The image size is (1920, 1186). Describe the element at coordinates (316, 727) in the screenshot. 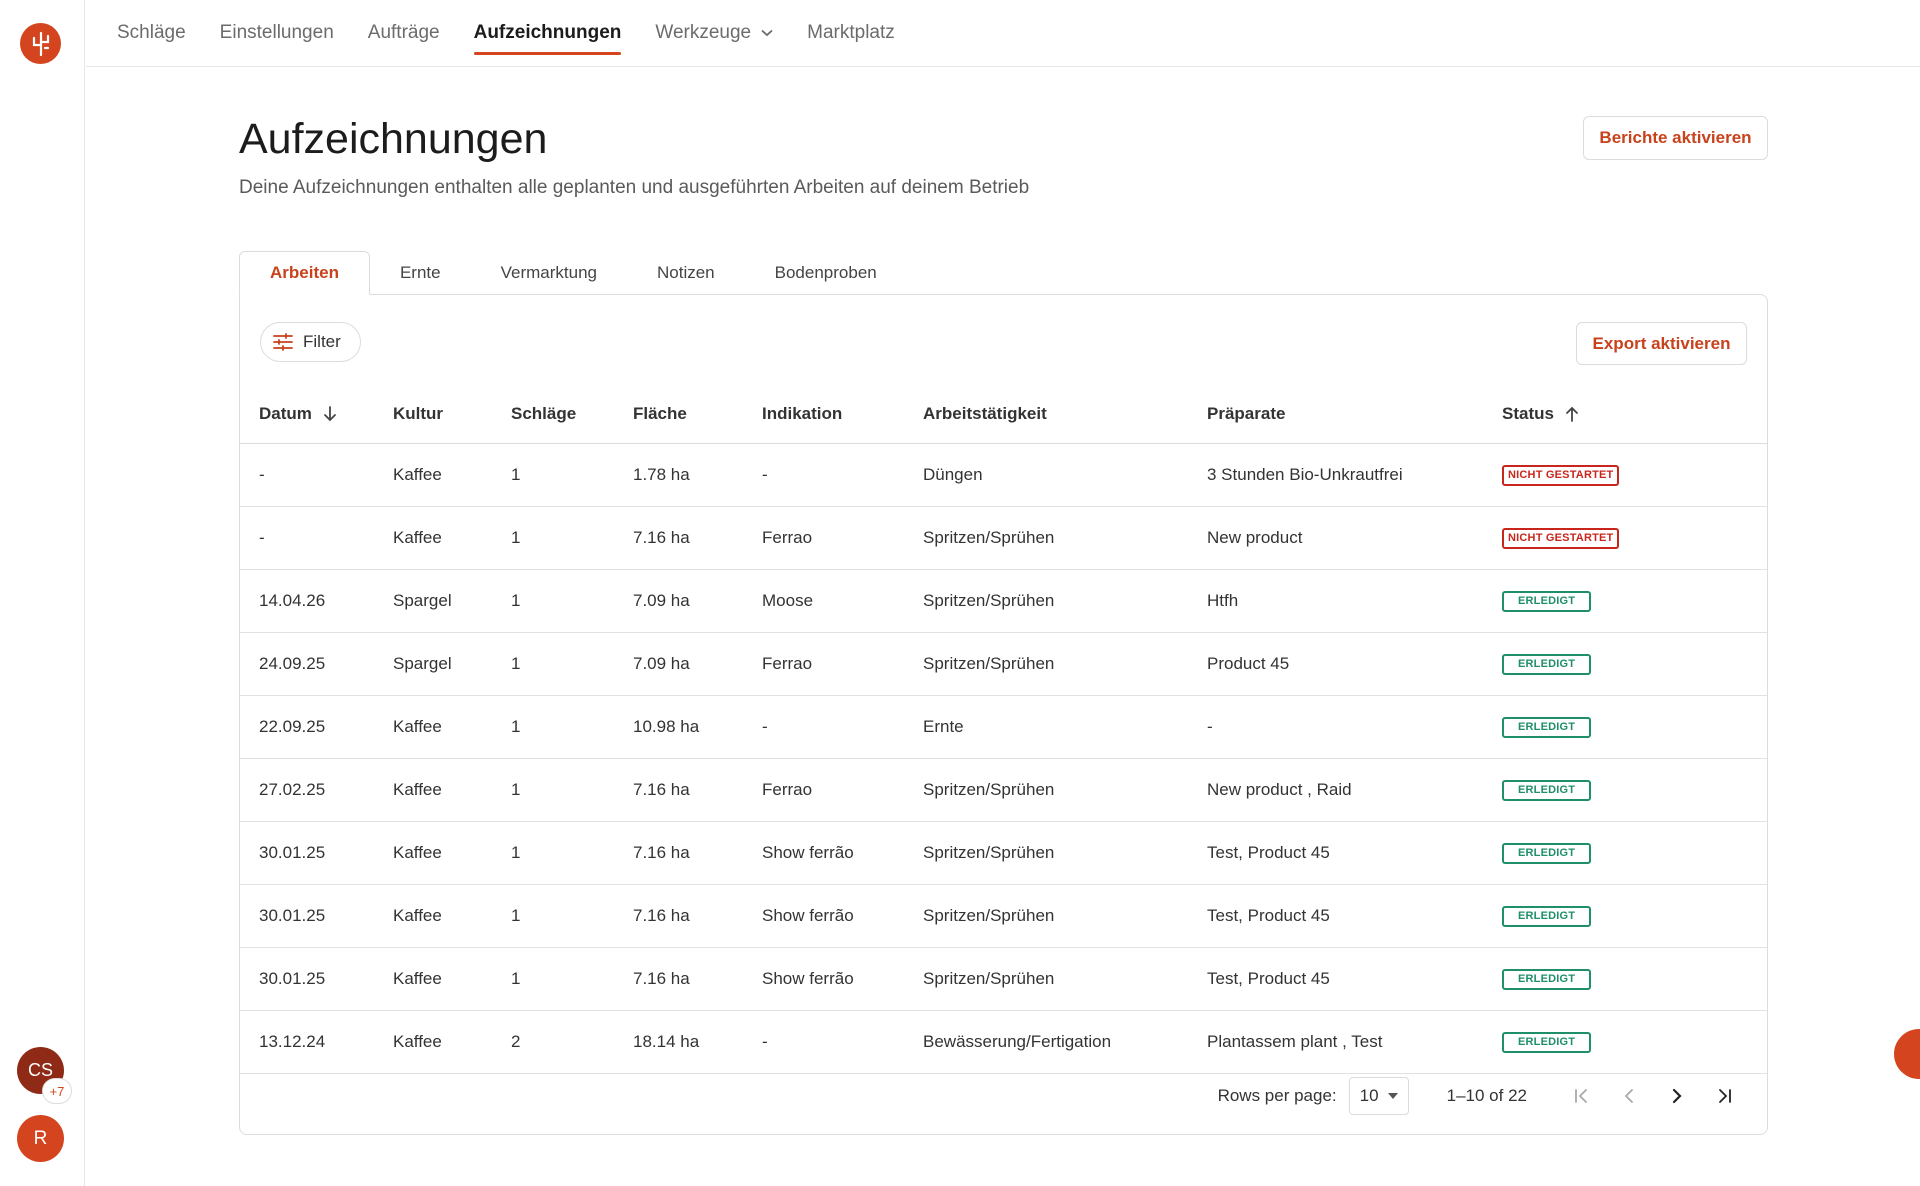

I see `cell-datum: 22.09.25` at that location.